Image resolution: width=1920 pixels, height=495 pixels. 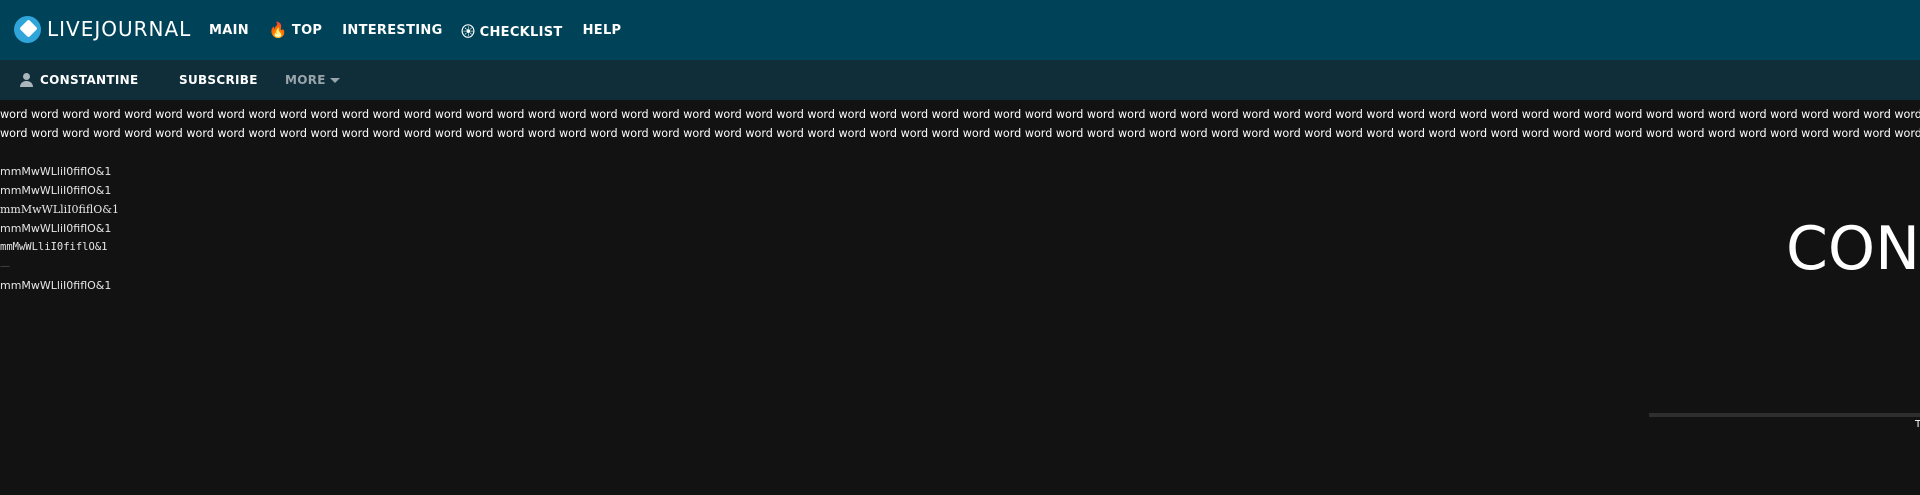 I want to click on fire-icon: 🔥, so click(x=278, y=30).